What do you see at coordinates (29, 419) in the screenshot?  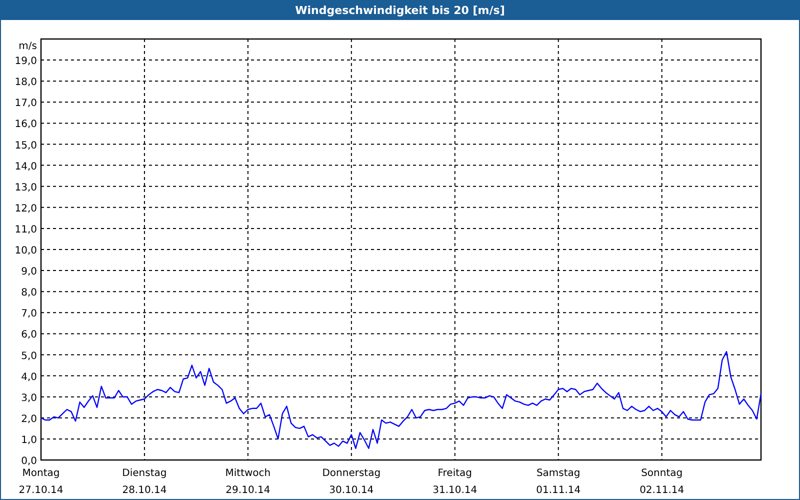 I see `y-tick-label: 2,0` at bounding box center [29, 419].